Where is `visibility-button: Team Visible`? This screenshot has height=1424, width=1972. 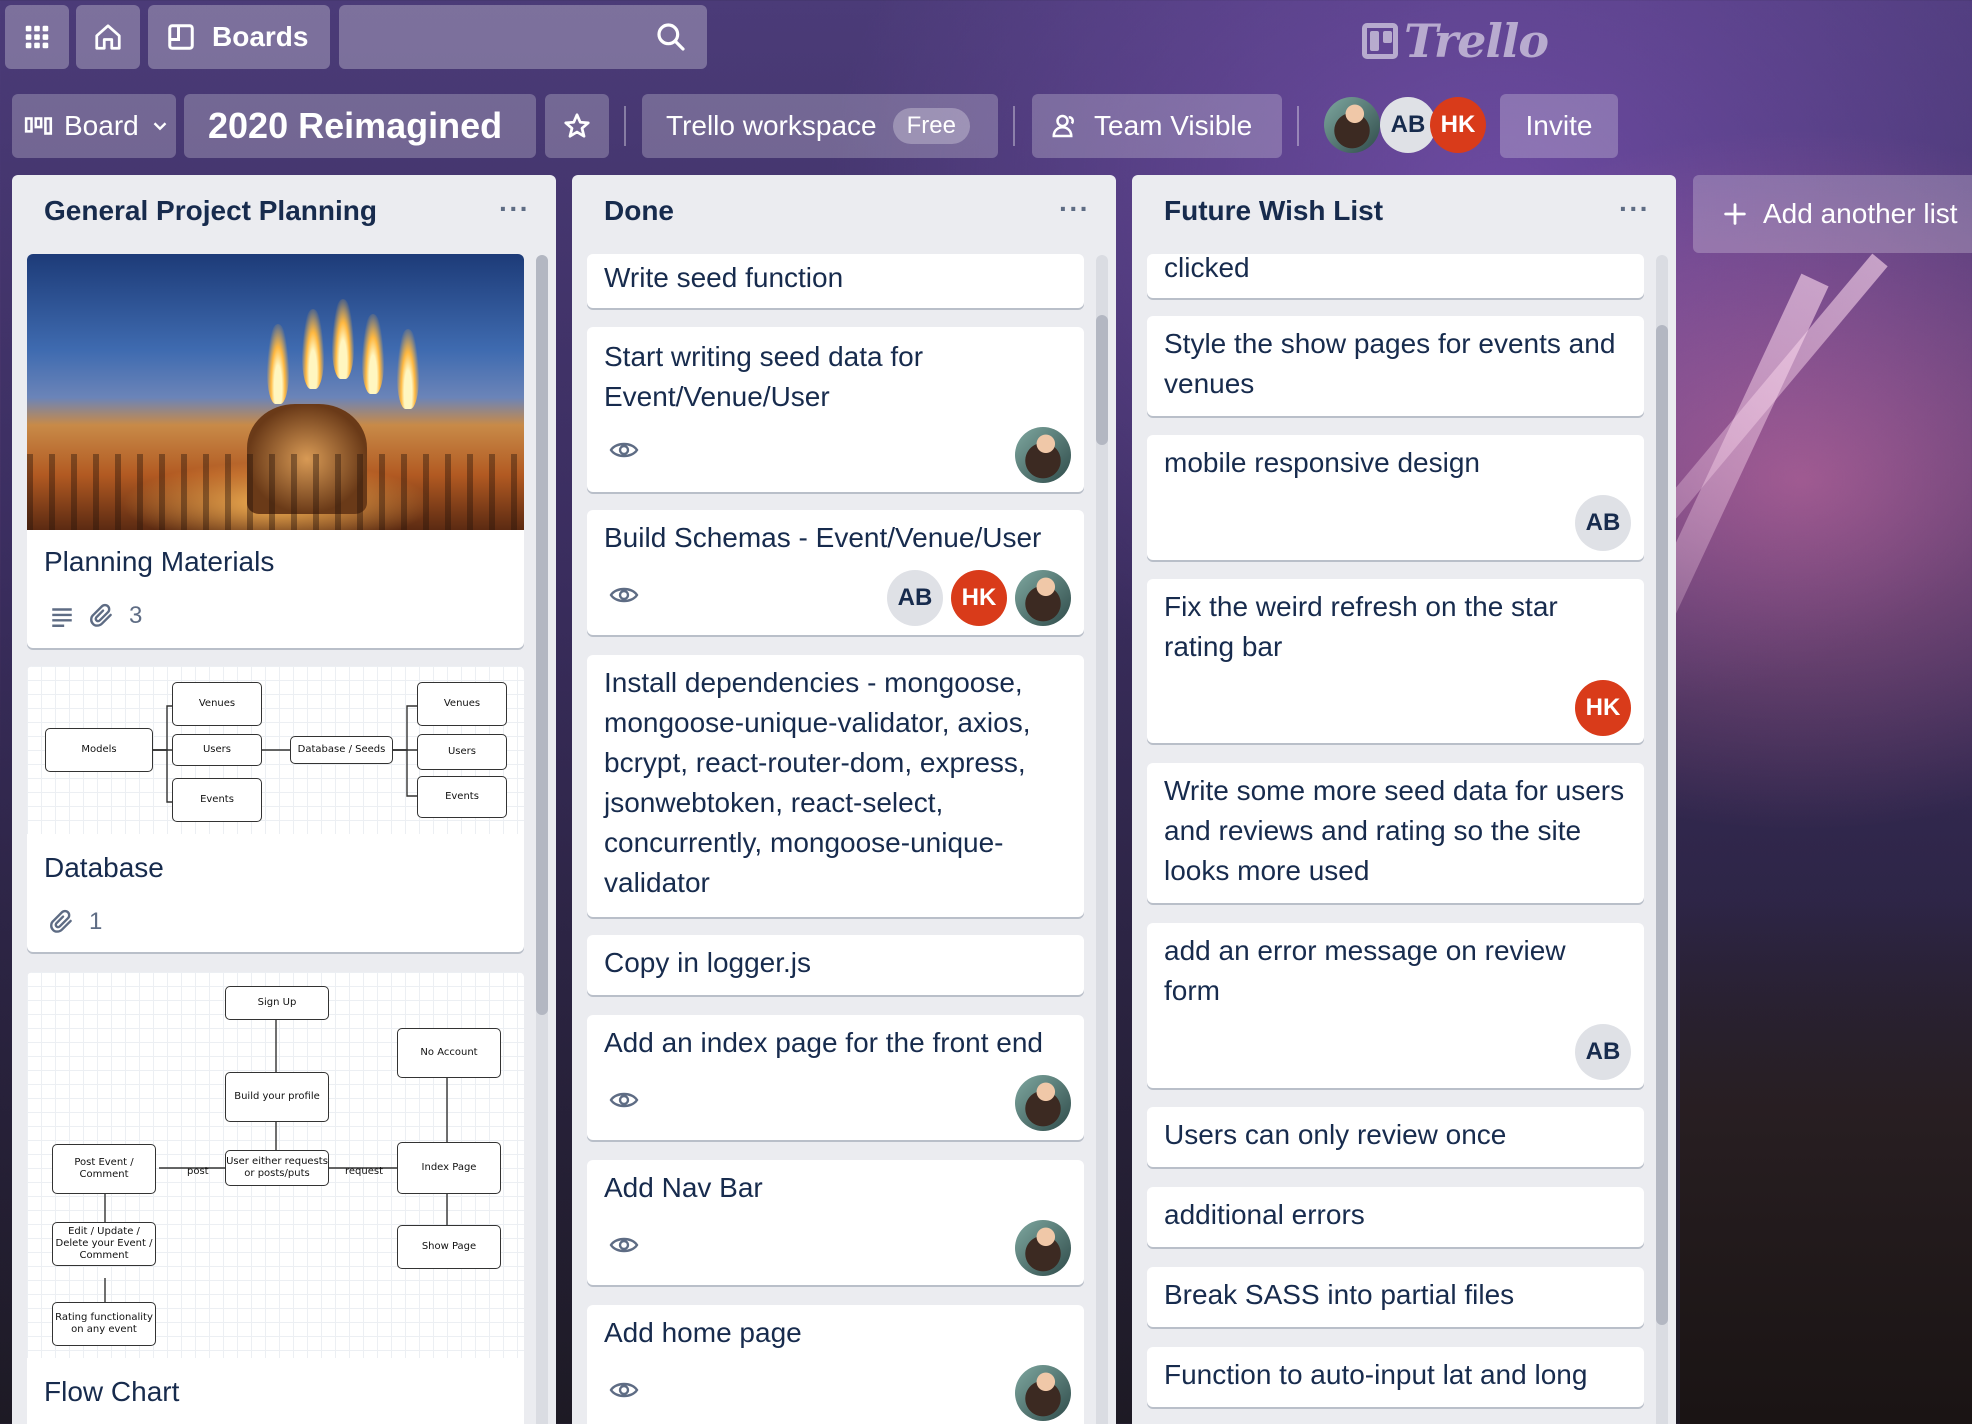
visibility-button: Team Visible is located at coordinates (1157, 126).